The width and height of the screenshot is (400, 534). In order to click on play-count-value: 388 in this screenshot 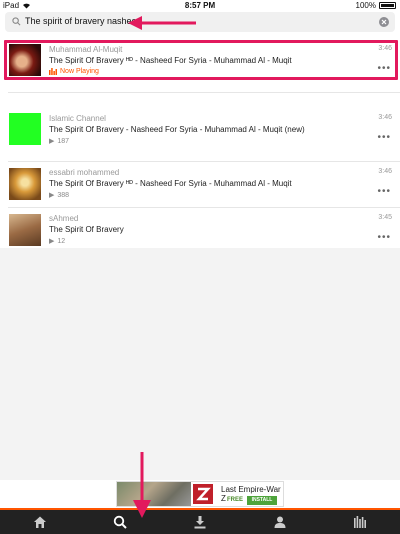, I will do `click(63, 195)`.